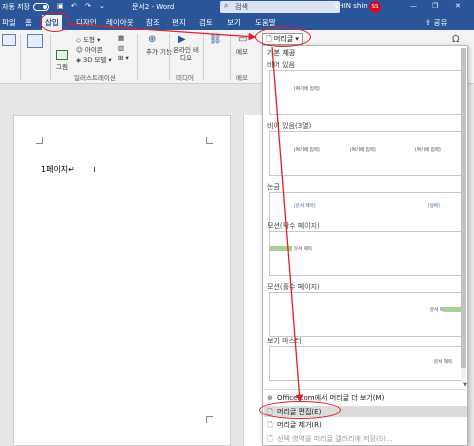  Describe the element at coordinates (93, 50) in the screenshot. I see `icons-label: 아이콘` at that location.